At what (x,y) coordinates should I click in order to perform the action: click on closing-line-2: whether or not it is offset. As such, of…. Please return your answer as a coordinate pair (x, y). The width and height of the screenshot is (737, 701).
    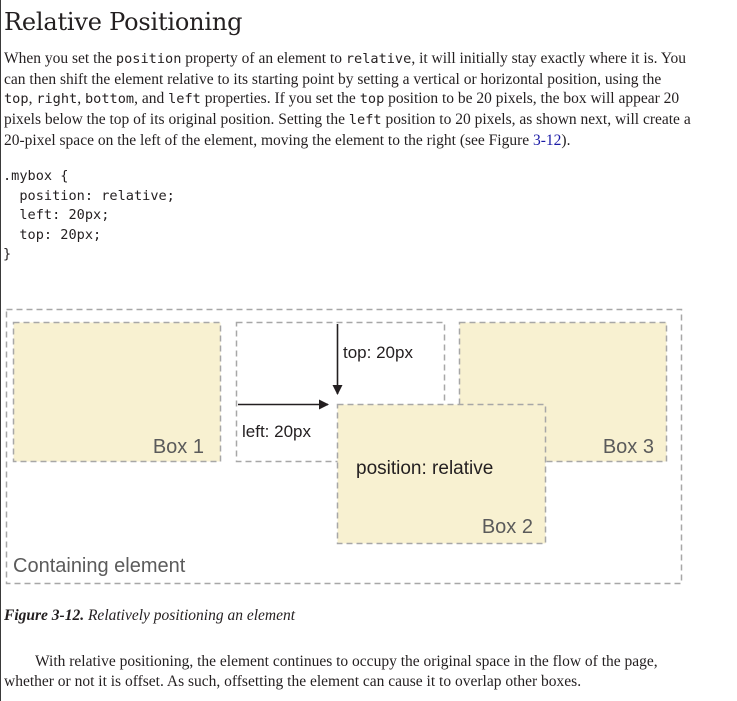
    Looking at the image, I should click on (293, 681).